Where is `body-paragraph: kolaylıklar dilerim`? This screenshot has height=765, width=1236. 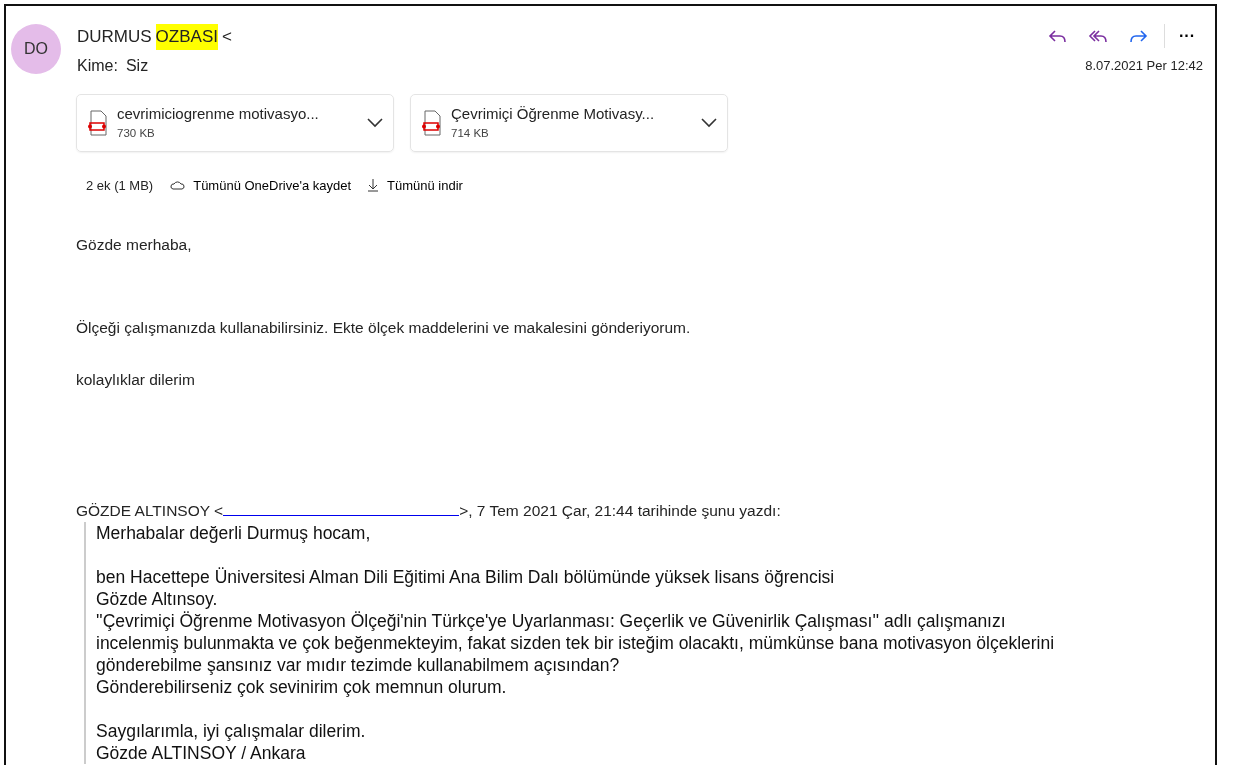 body-paragraph: kolaylıklar dilerim is located at coordinates (136, 379).